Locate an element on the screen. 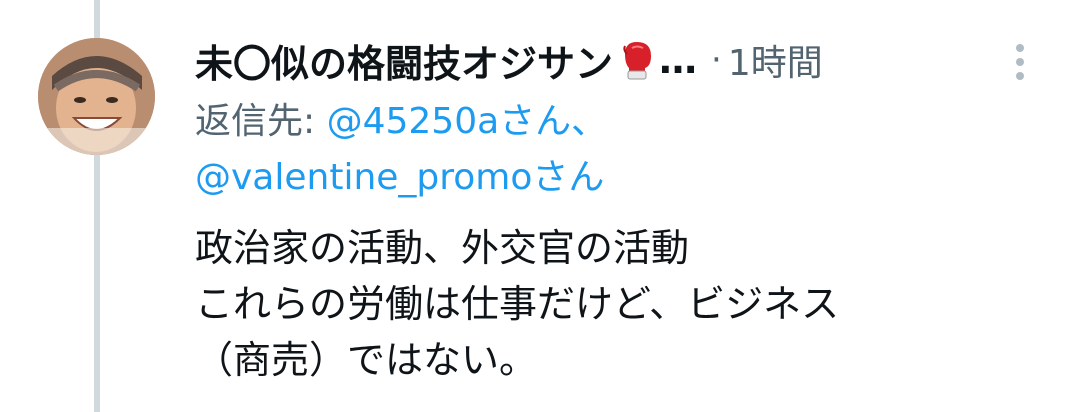  tweet-text-line: （商売）ではない。 is located at coordinates (366, 360).